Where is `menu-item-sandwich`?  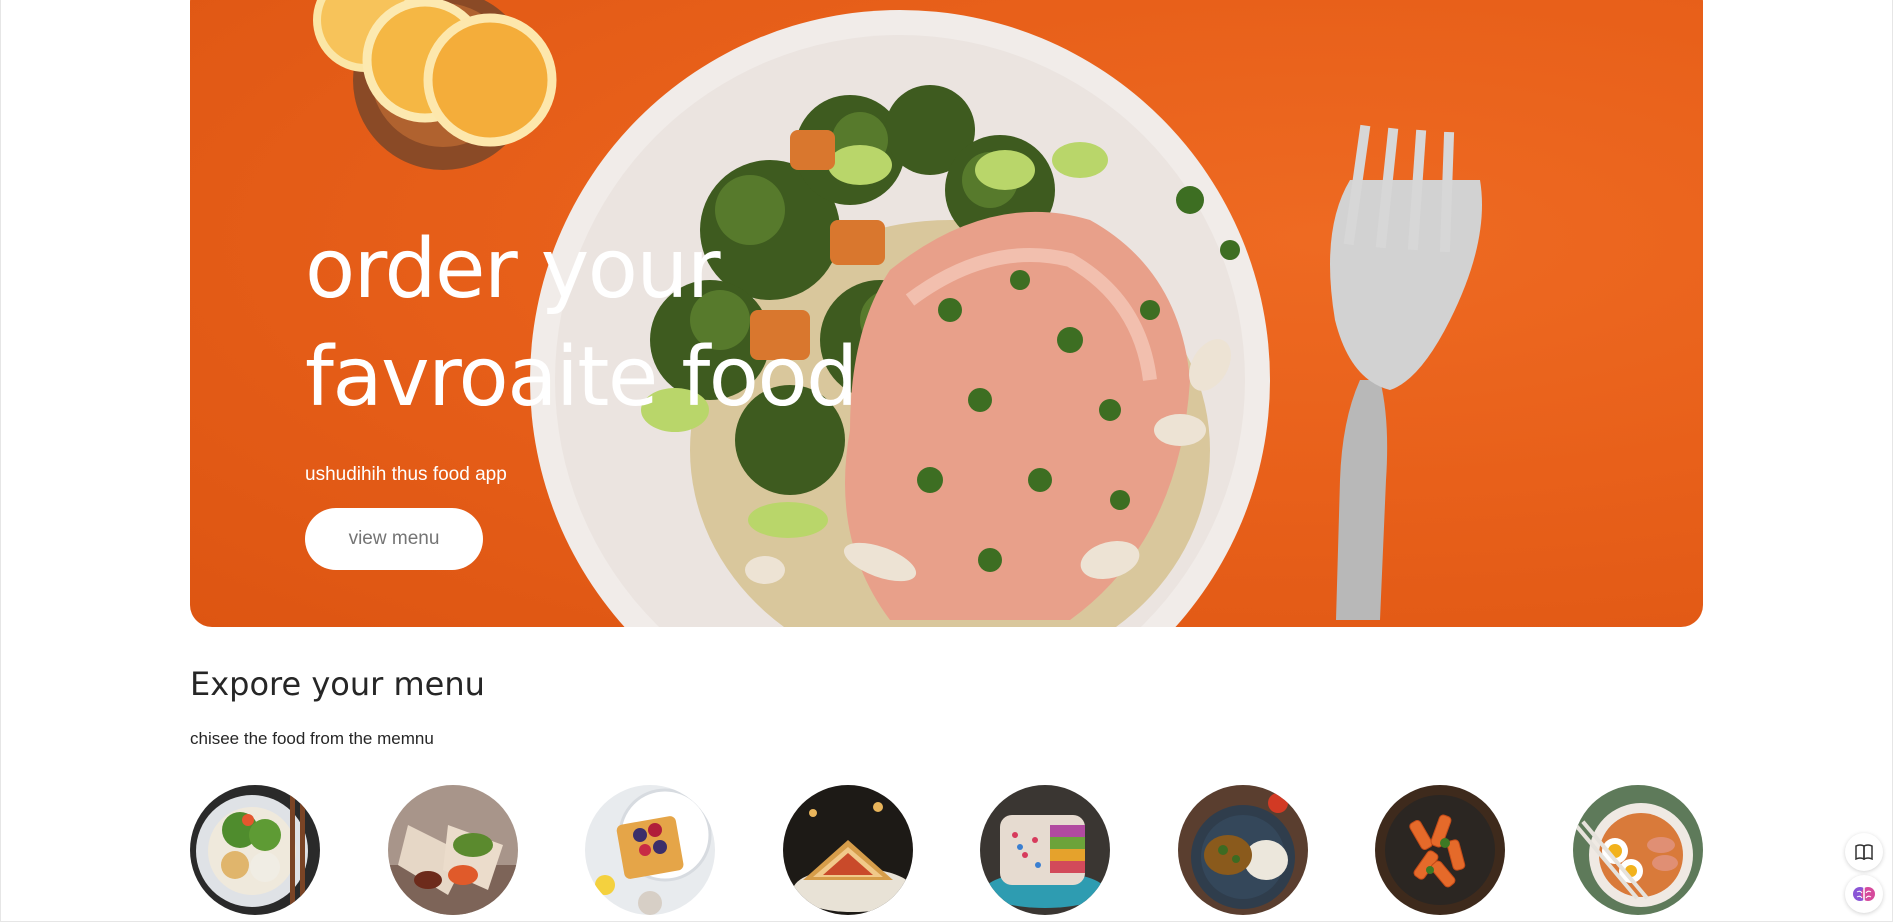 menu-item-sandwich is located at coordinates (847, 850).